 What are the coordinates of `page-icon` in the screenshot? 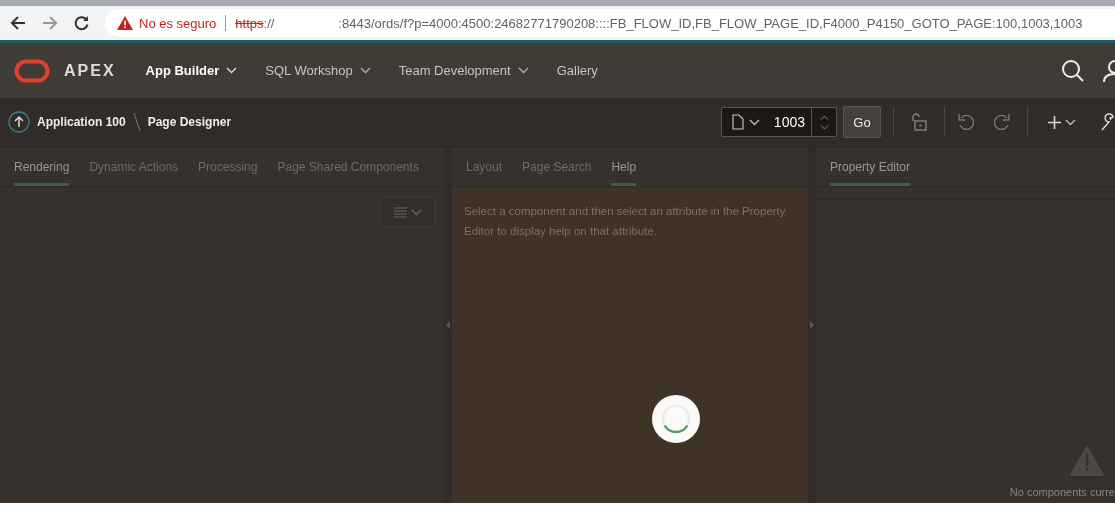 It's located at (738, 122).